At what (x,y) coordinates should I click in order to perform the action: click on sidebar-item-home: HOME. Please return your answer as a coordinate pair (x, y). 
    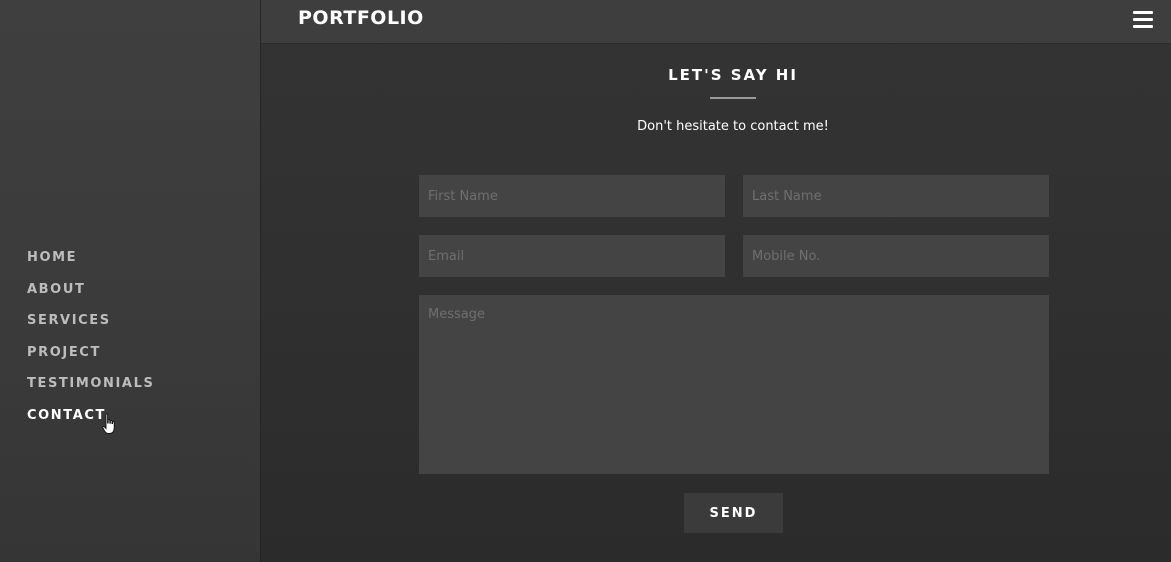
    Looking at the image, I should click on (90, 264).